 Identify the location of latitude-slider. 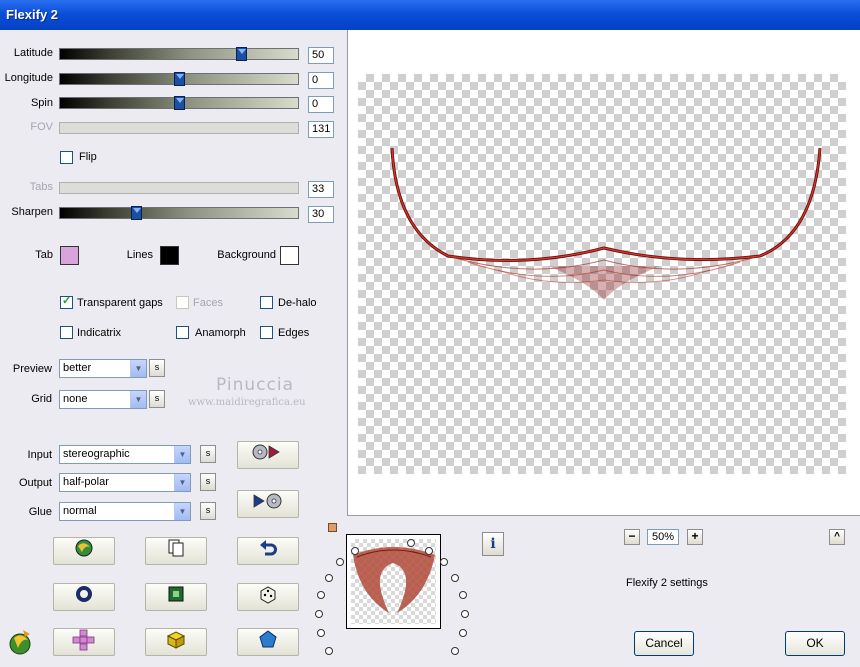
(179, 54).